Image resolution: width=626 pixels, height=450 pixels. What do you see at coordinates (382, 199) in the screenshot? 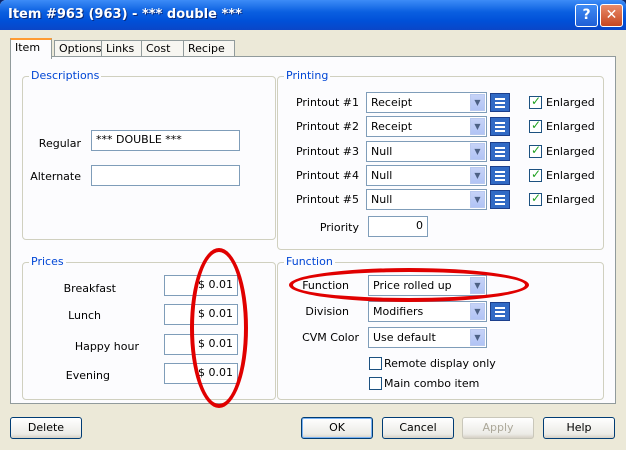
I see `printout-5-value: Null` at bounding box center [382, 199].